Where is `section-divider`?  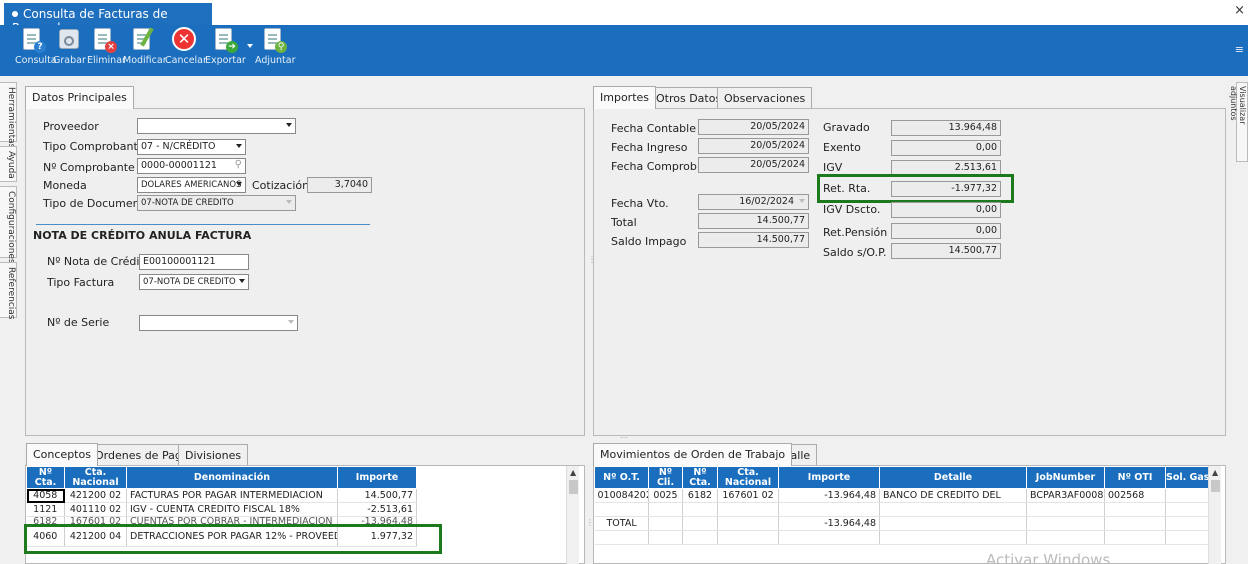
section-divider is located at coordinates (203, 224).